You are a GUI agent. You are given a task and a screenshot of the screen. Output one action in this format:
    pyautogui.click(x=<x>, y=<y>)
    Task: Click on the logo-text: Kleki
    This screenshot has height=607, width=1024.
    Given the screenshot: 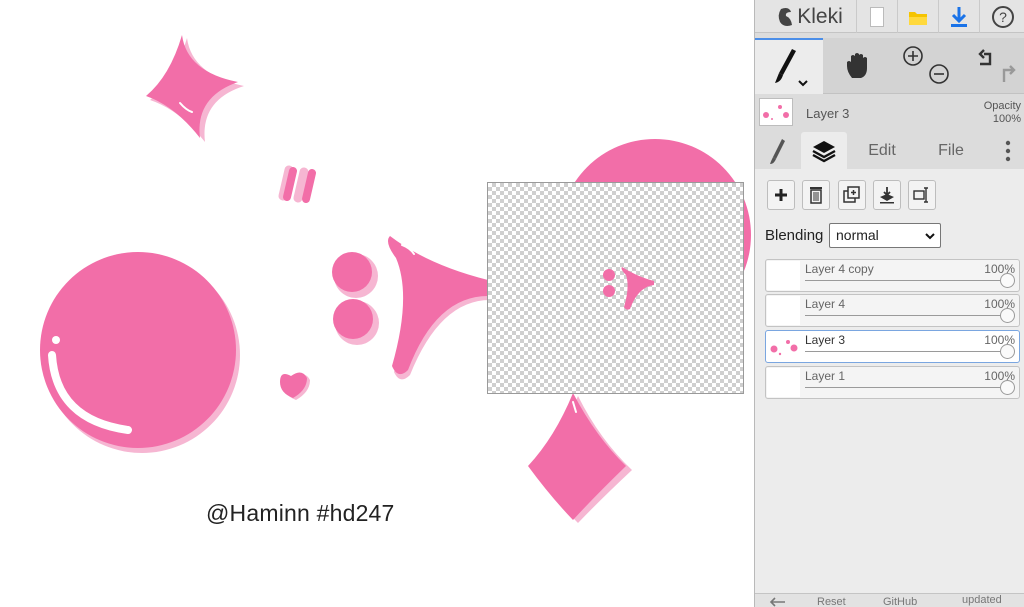 What is the action you would take?
    pyautogui.click(x=820, y=16)
    